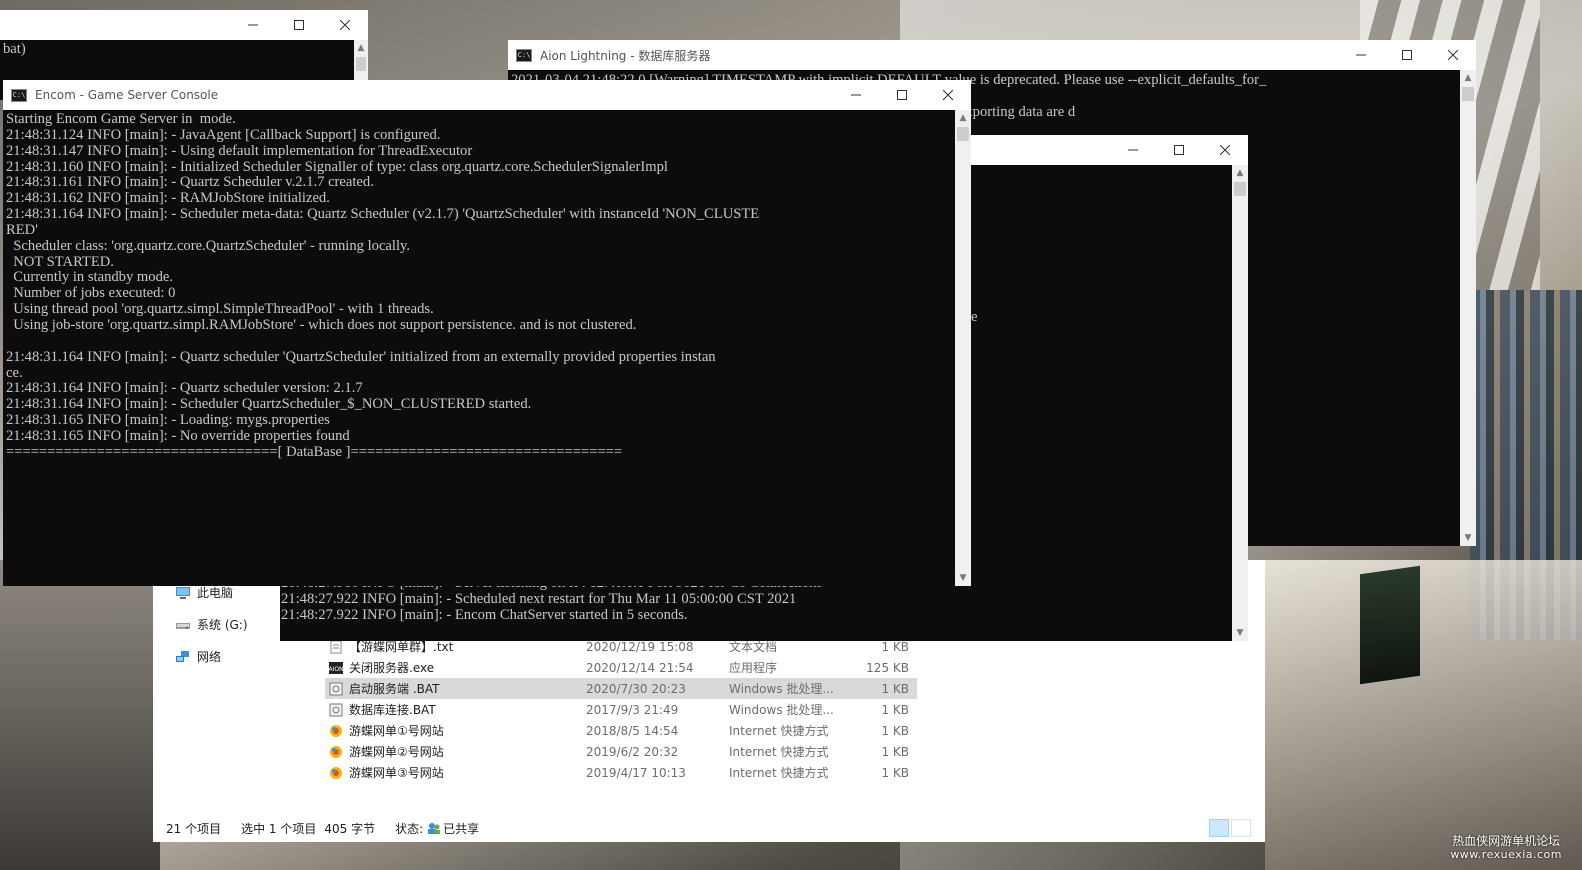 This screenshot has height=870, width=1582. Describe the element at coordinates (392, 710) in the screenshot. I see `file-name: 数据库连接.BAT` at that location.